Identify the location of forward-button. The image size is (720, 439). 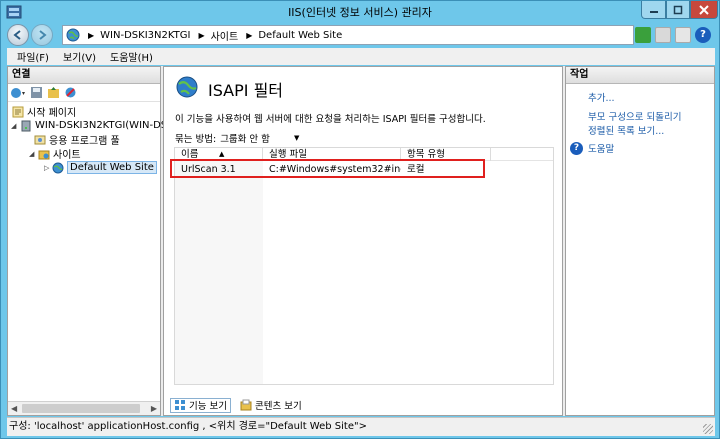
(42, 35).